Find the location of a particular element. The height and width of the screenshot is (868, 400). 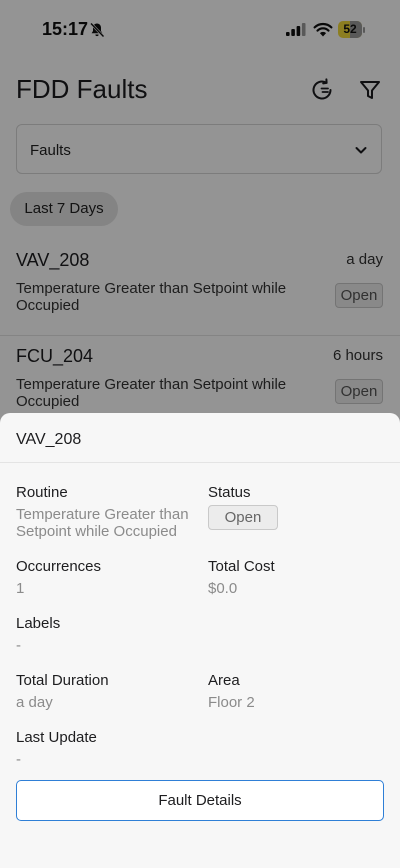

labels-label: Labels is located at coordinates (38, 623).